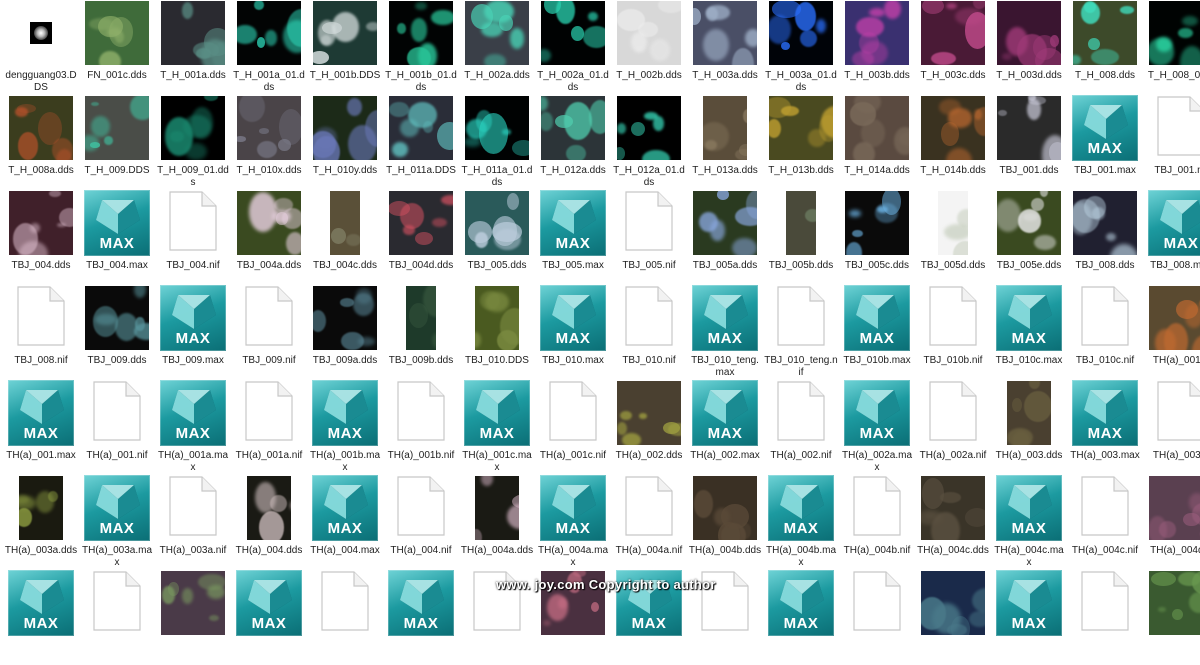 This screenshot has width=1200, height=665. Describe the element at coordinates (345, 332) in the screenshot. I see `file-item: TBJ_009a.dds` at that location.